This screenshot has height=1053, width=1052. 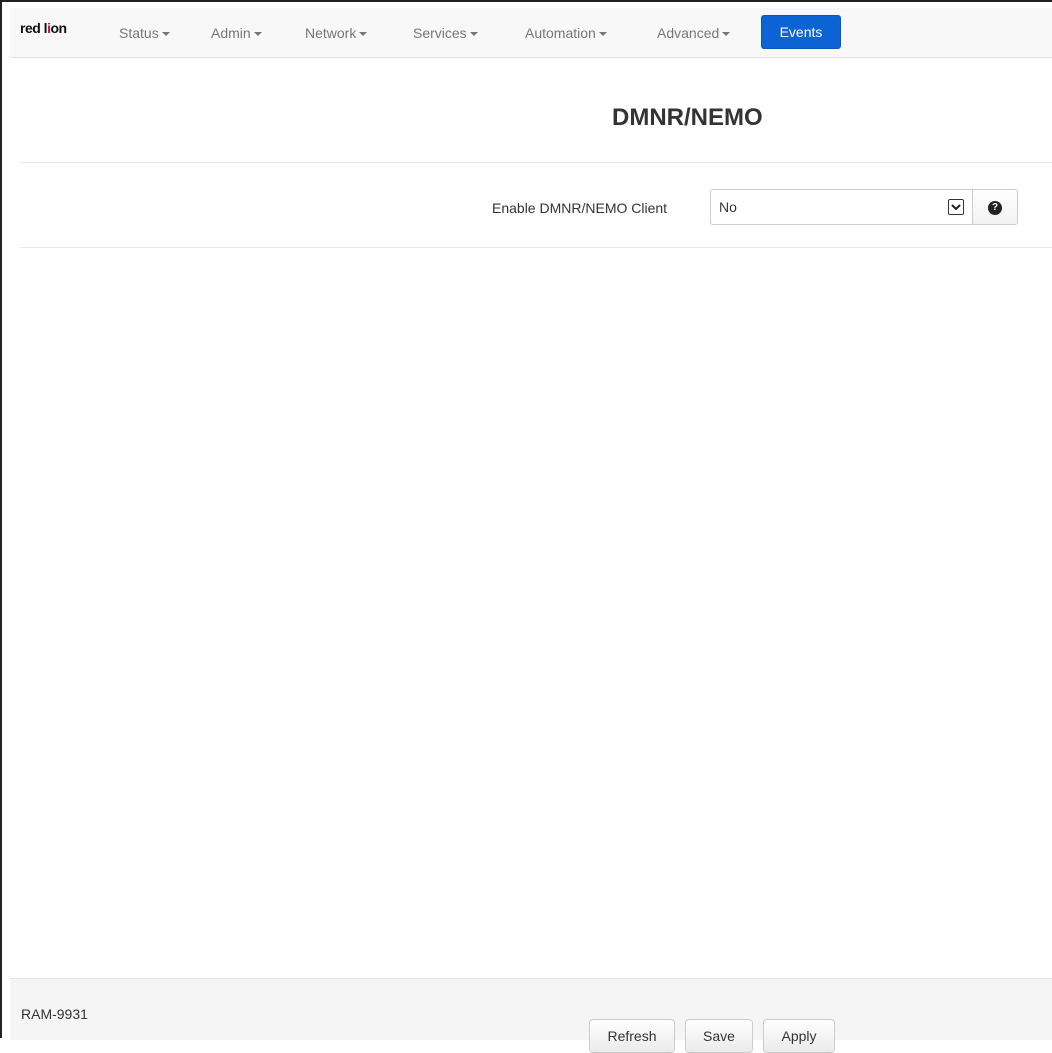 I want to click on nav-advanced-label: Advanced, so click(x=688, y=33).